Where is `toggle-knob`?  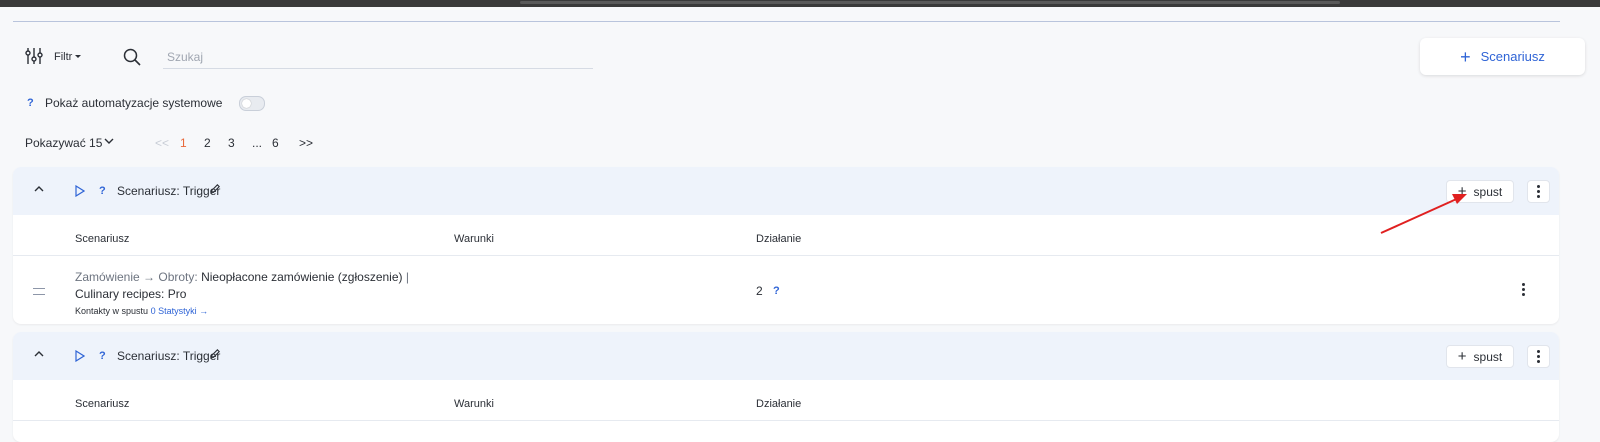
toggle-knob is located at coordinates (246, 103).